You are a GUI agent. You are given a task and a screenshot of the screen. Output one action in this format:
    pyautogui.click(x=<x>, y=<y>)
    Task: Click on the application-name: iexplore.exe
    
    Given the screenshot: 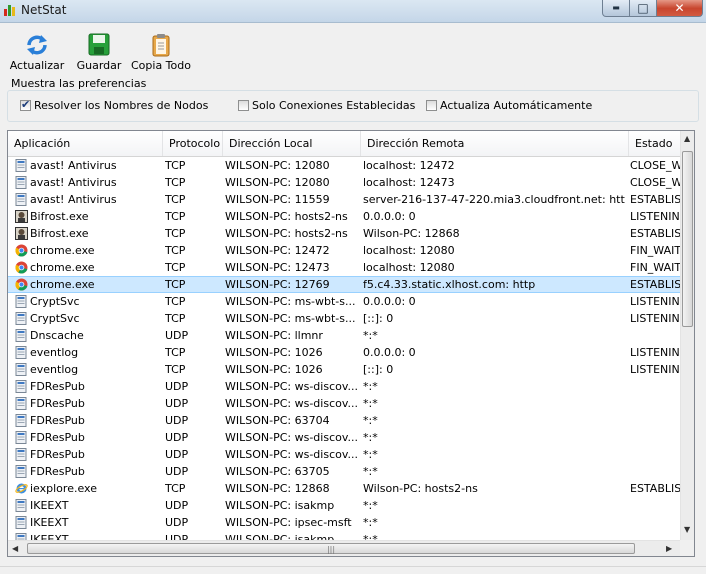 What is the action you would take?
    pyautogui.click(x=63, y=488)
    